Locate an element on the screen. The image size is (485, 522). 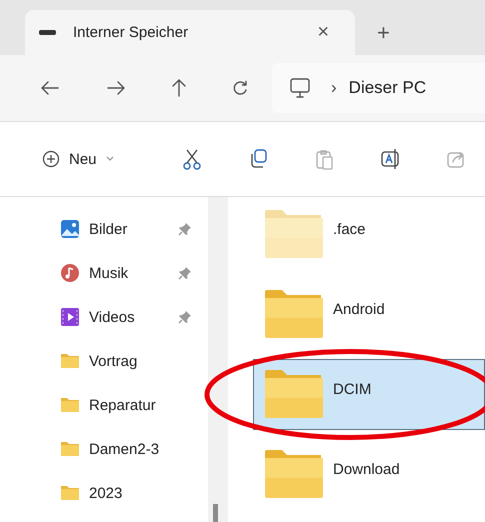
forward-icon is located at coordinates (116, 88).